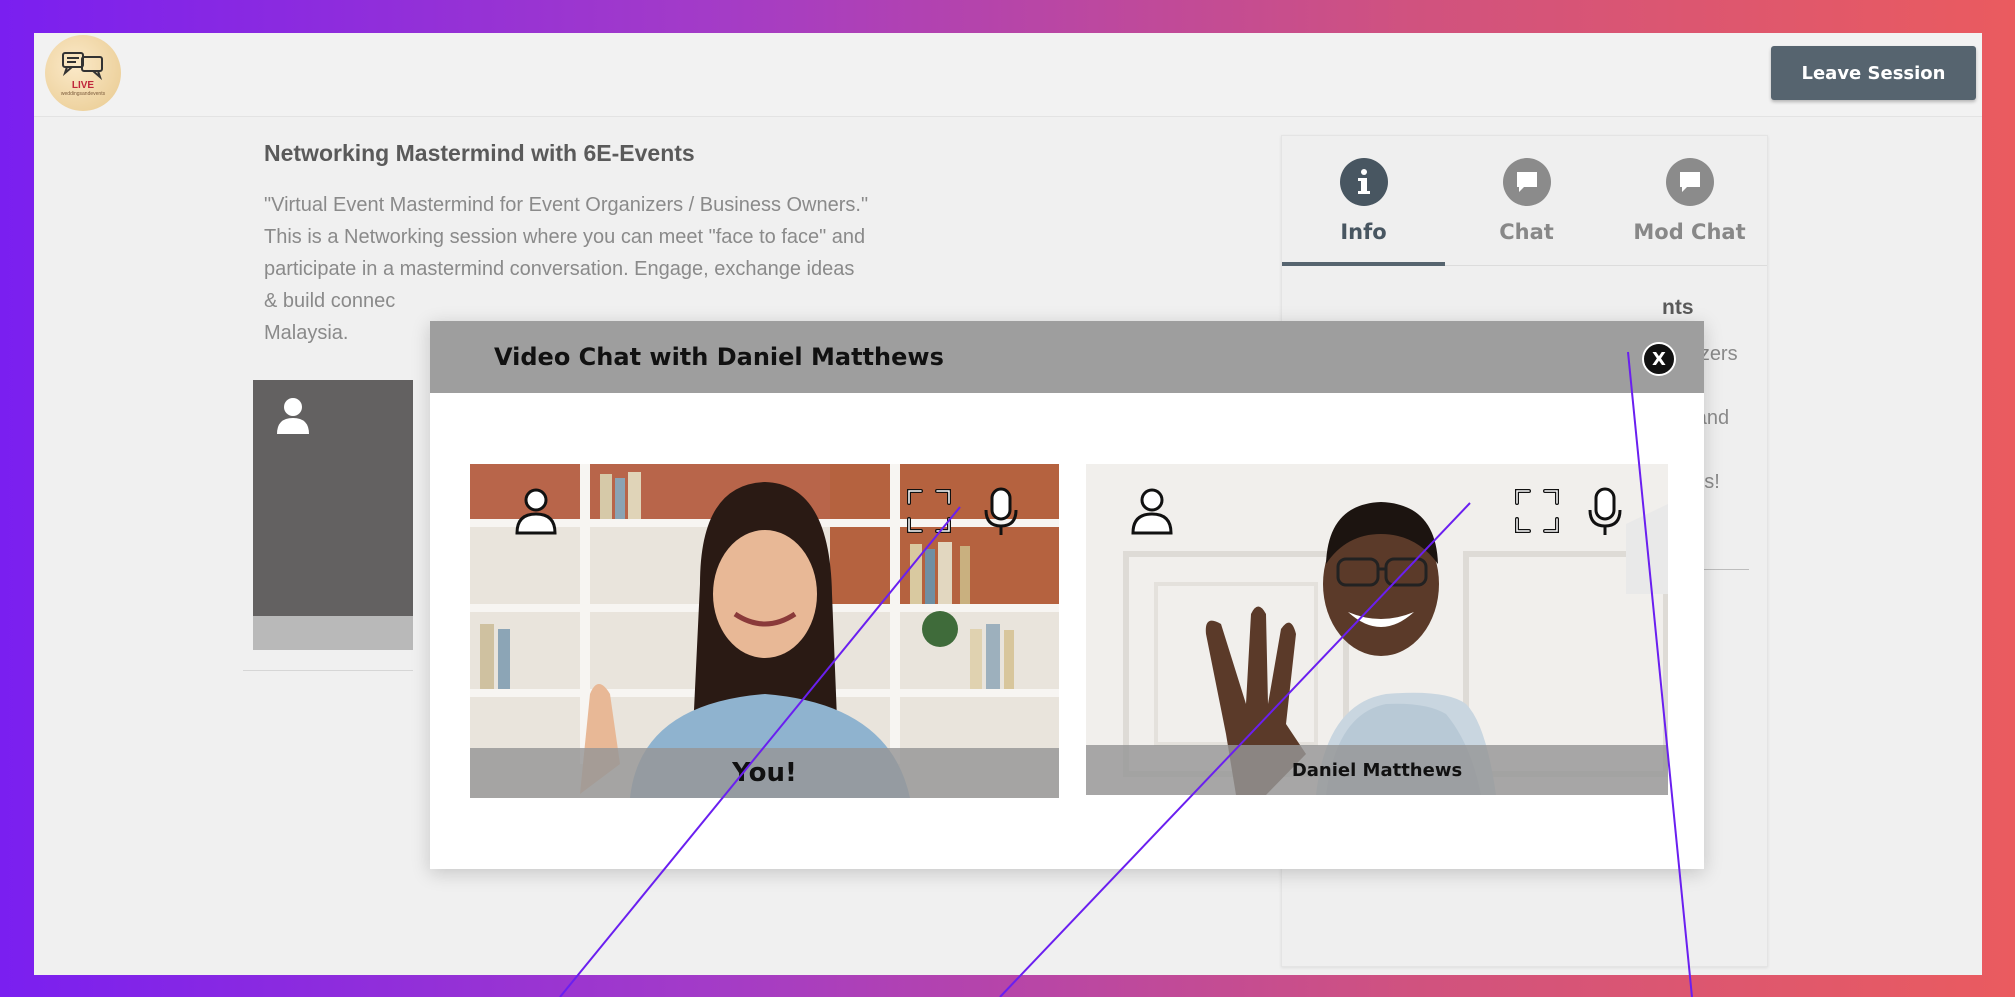 Image resolution: width=2015 pixels, height=997 pixels. Describe the element at coordinates (764, 773) in the screenshot. I see `feed-caption: You!` at that location.